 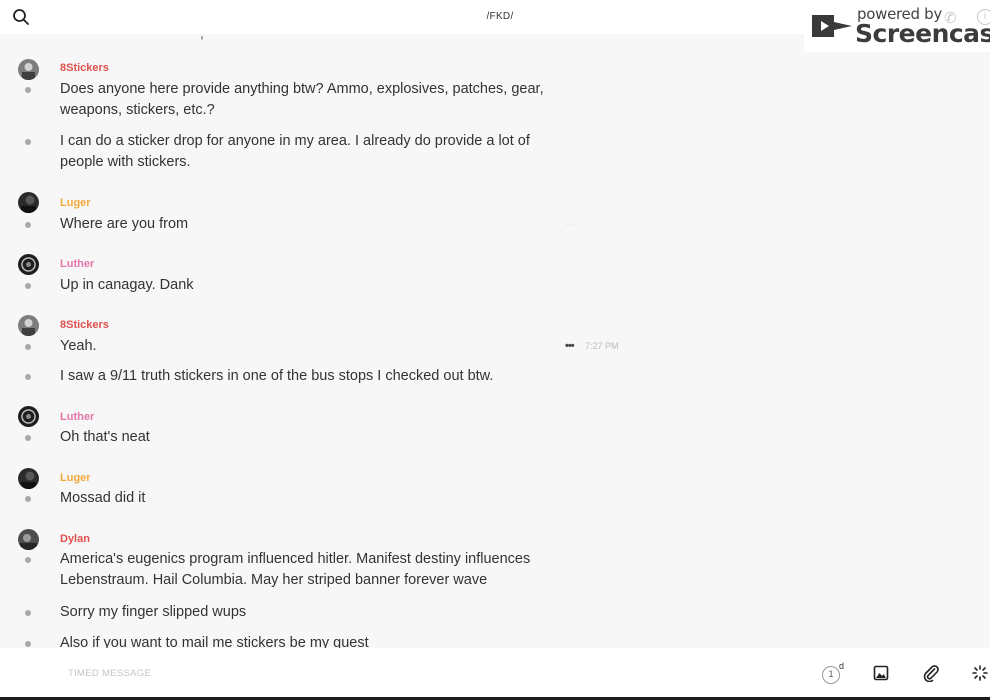 I want to click on image-icon, so click(x=881, y=673).